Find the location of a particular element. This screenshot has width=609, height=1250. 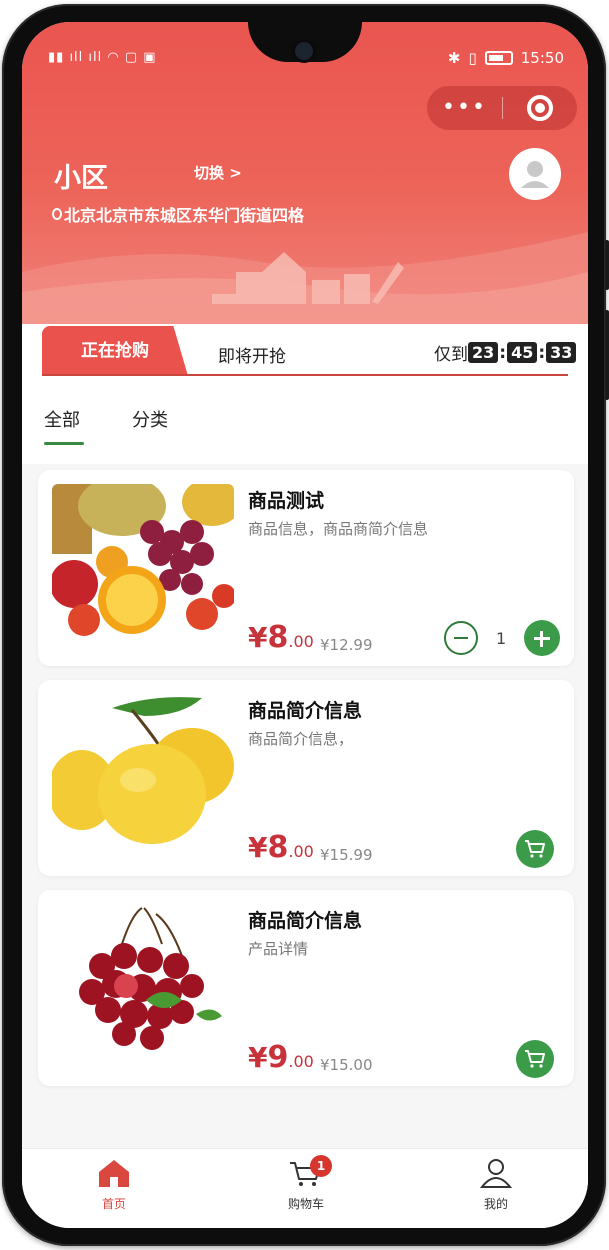

product-description: 商品信息，商品商简介信息 is located at coordinates (338, 529).